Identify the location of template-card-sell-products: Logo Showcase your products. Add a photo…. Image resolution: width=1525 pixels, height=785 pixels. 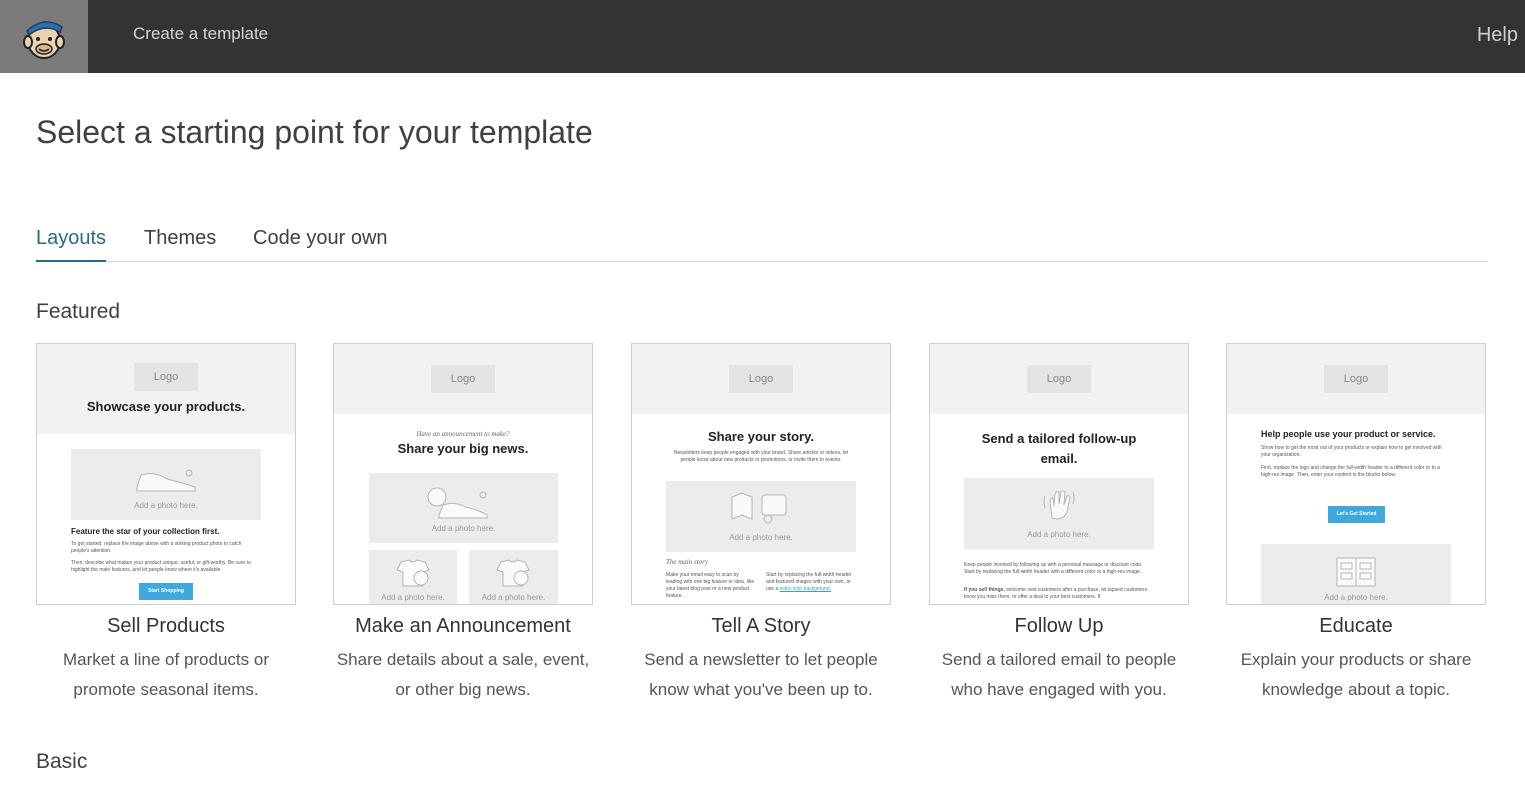
(166, 474).